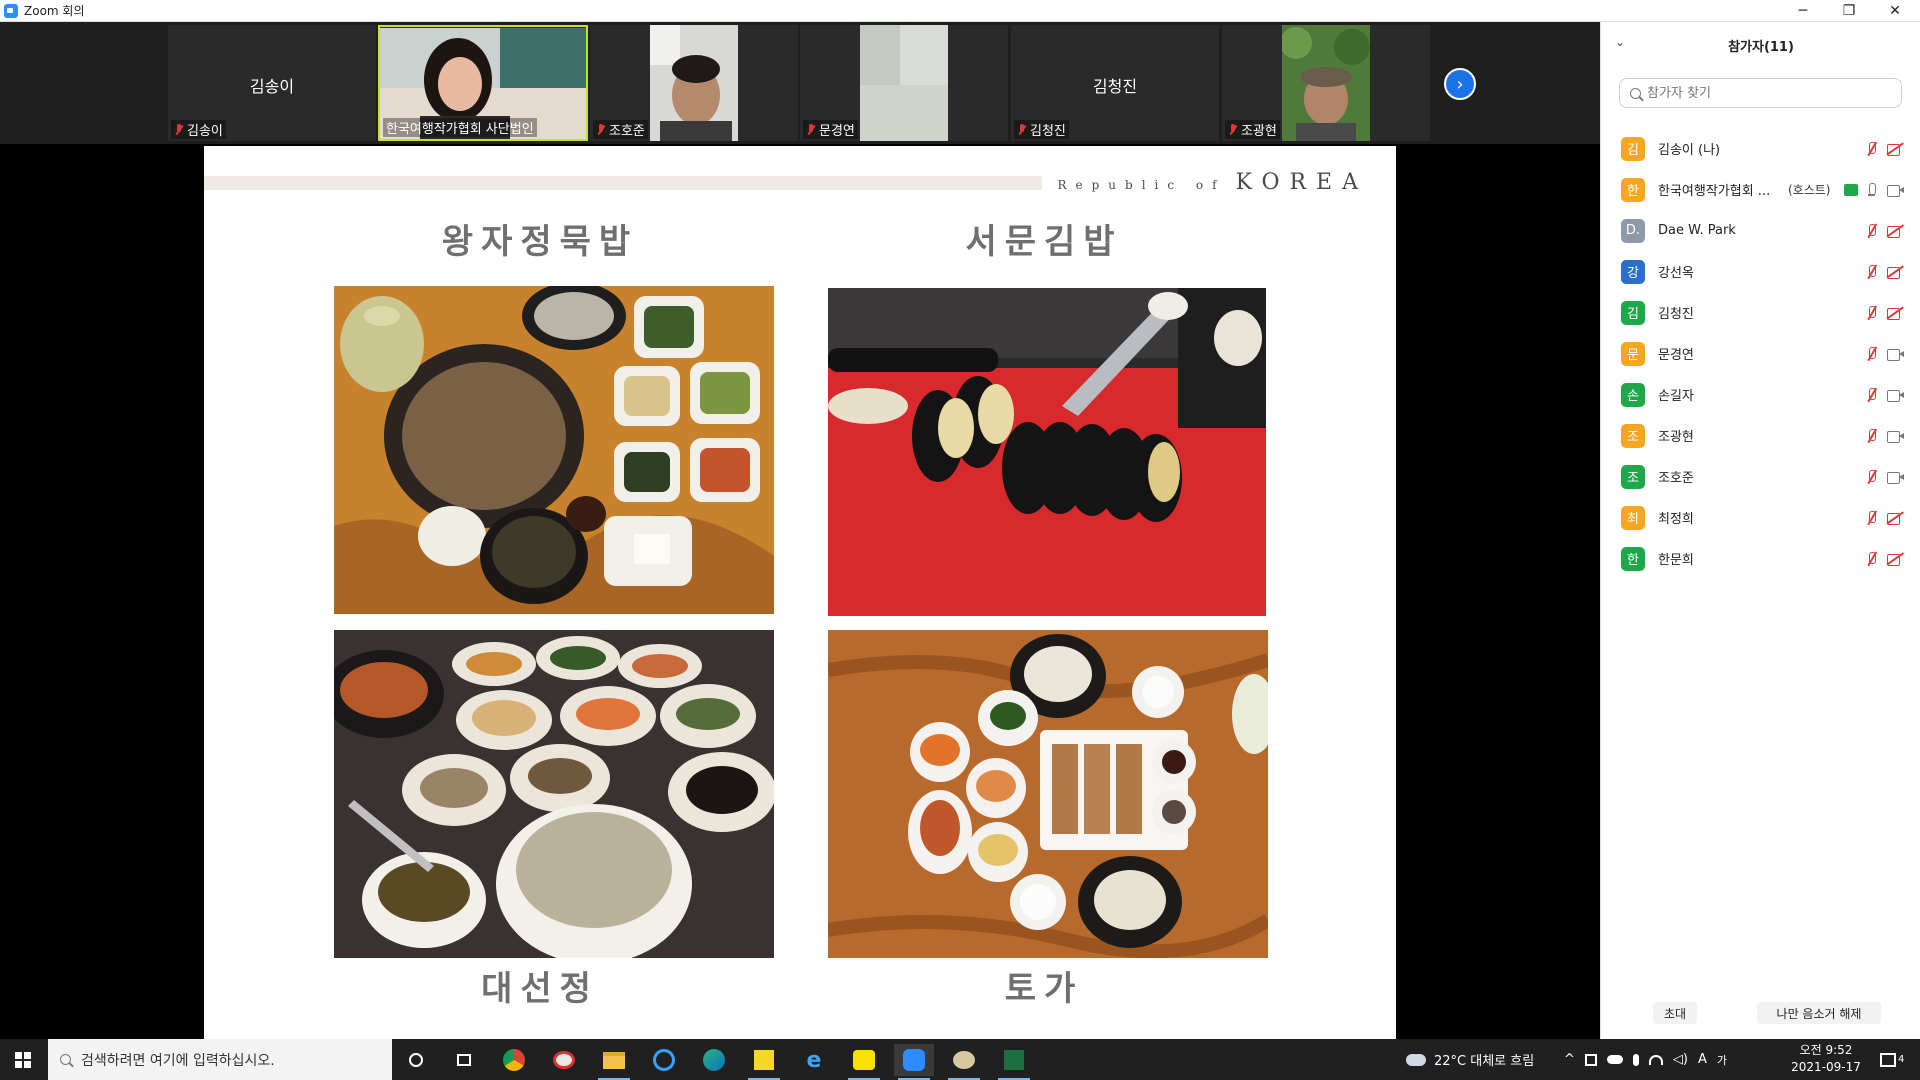  I want to click on avatar: 조, so click(1633, 435).